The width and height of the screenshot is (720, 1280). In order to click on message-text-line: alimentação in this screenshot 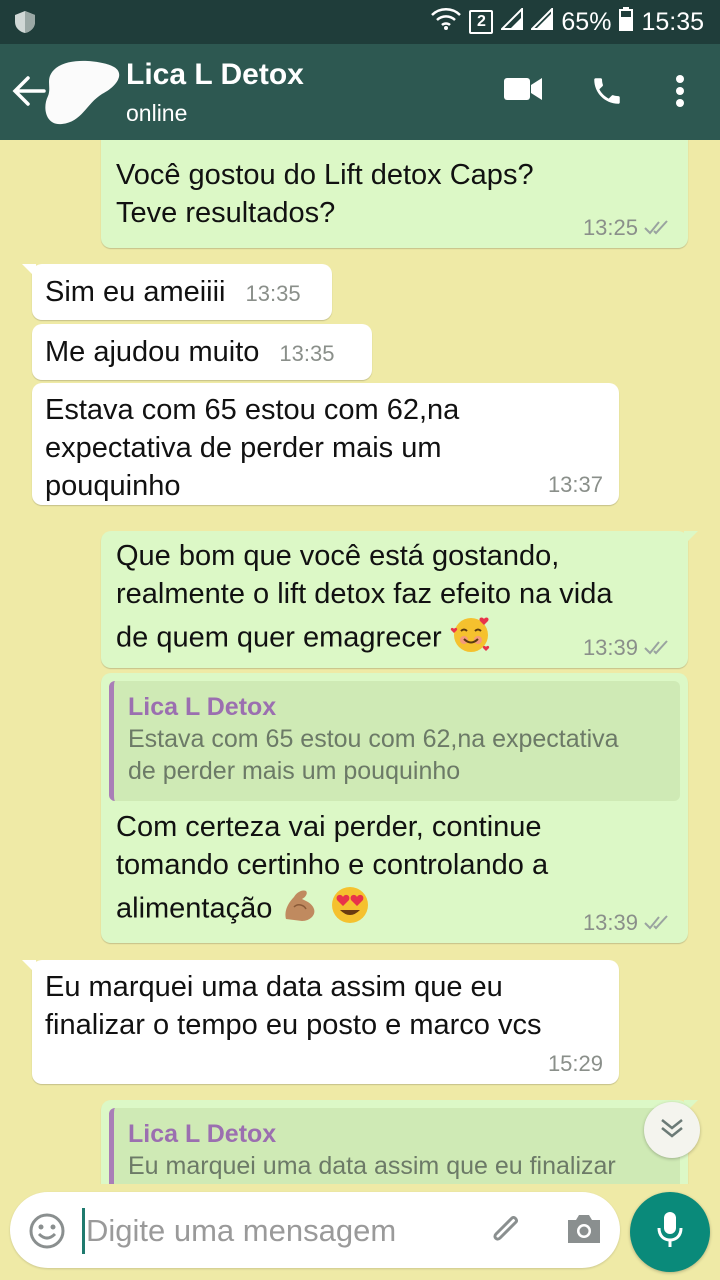, I will do `click(332, 910)`.